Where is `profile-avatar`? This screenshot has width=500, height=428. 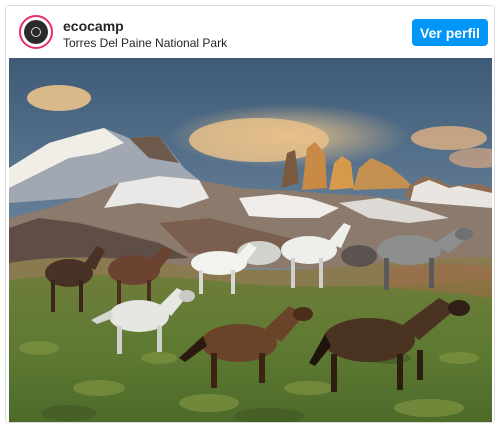 profile-avatar is located at coordinates (36, 32).